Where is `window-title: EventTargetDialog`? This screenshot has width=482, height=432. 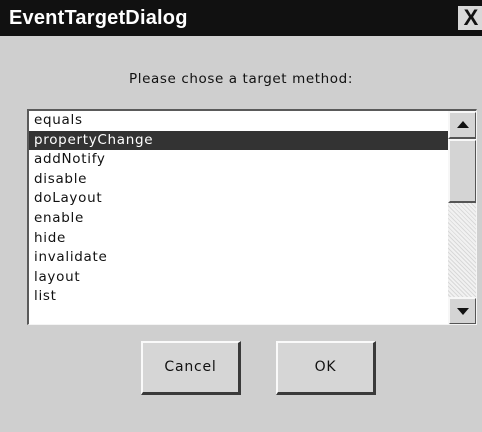
window-title: EventTargetDialog is located at coordinates (98, 18).